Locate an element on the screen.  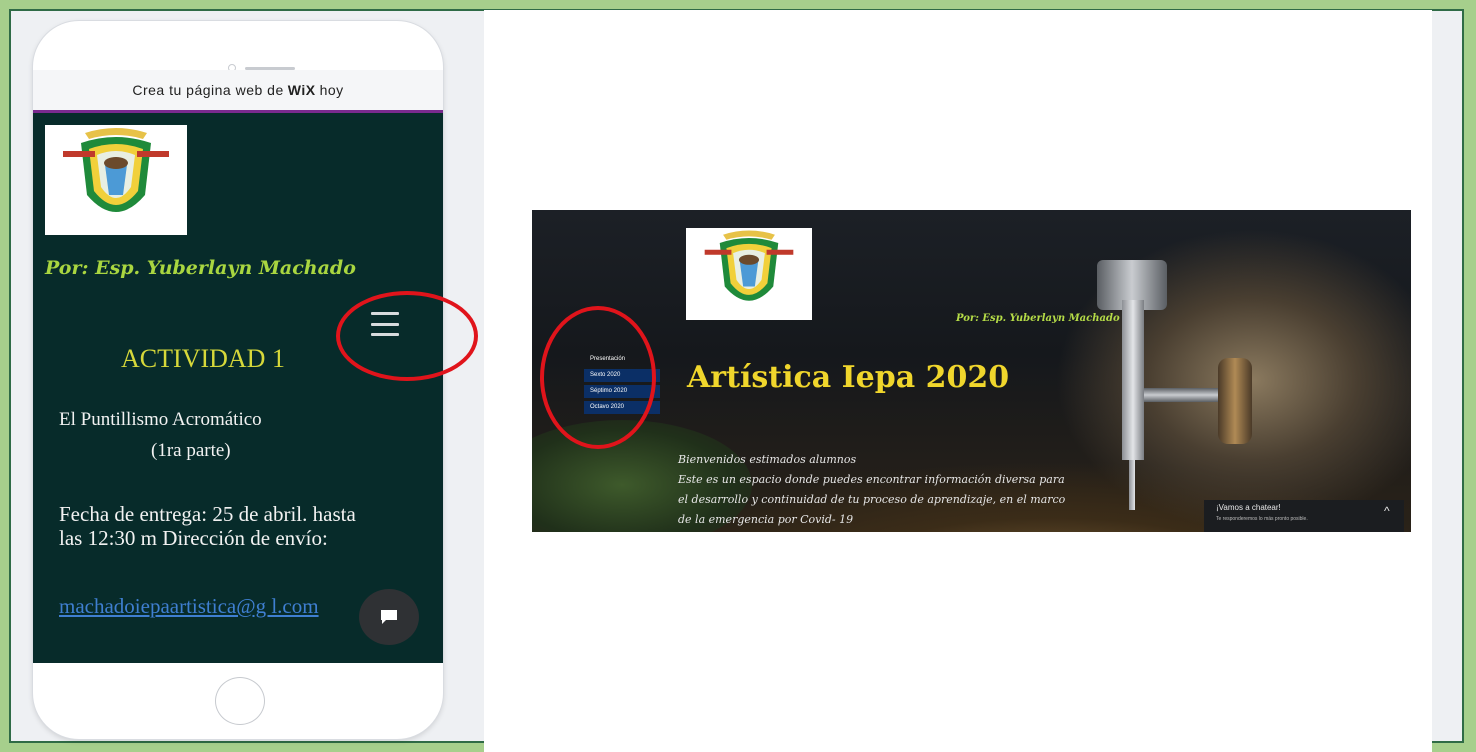
school-logo is located at coordinates (116, 180).